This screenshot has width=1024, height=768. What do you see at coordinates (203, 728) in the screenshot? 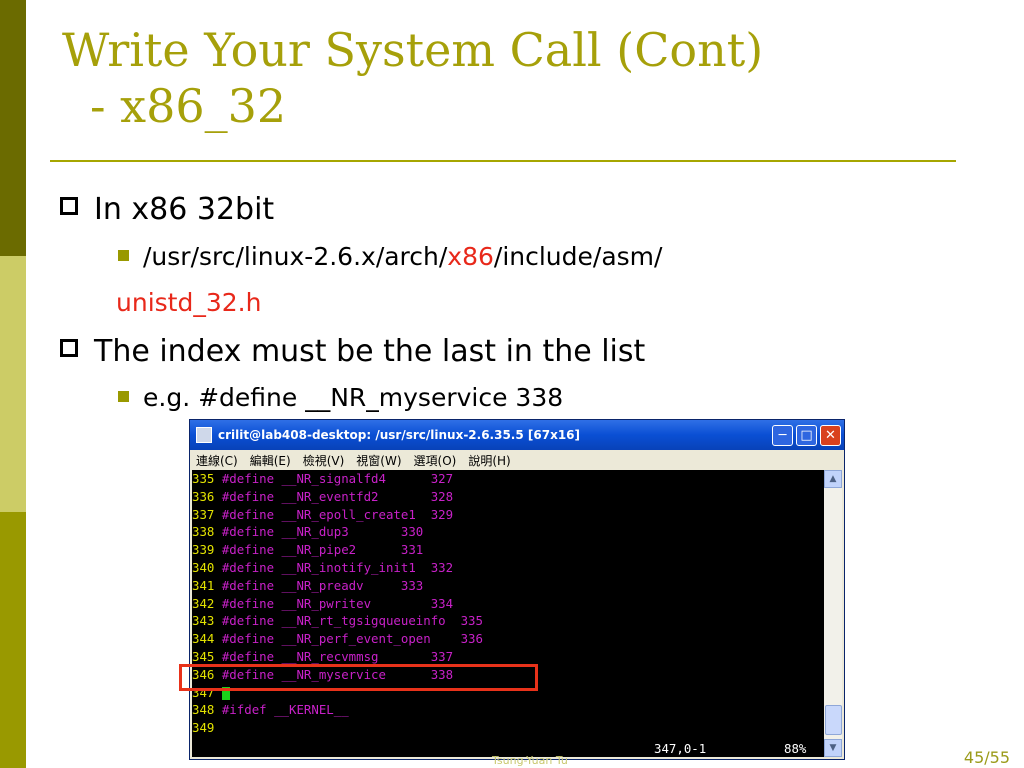
I see `line-number: 349` at bounding box center [203, 728].